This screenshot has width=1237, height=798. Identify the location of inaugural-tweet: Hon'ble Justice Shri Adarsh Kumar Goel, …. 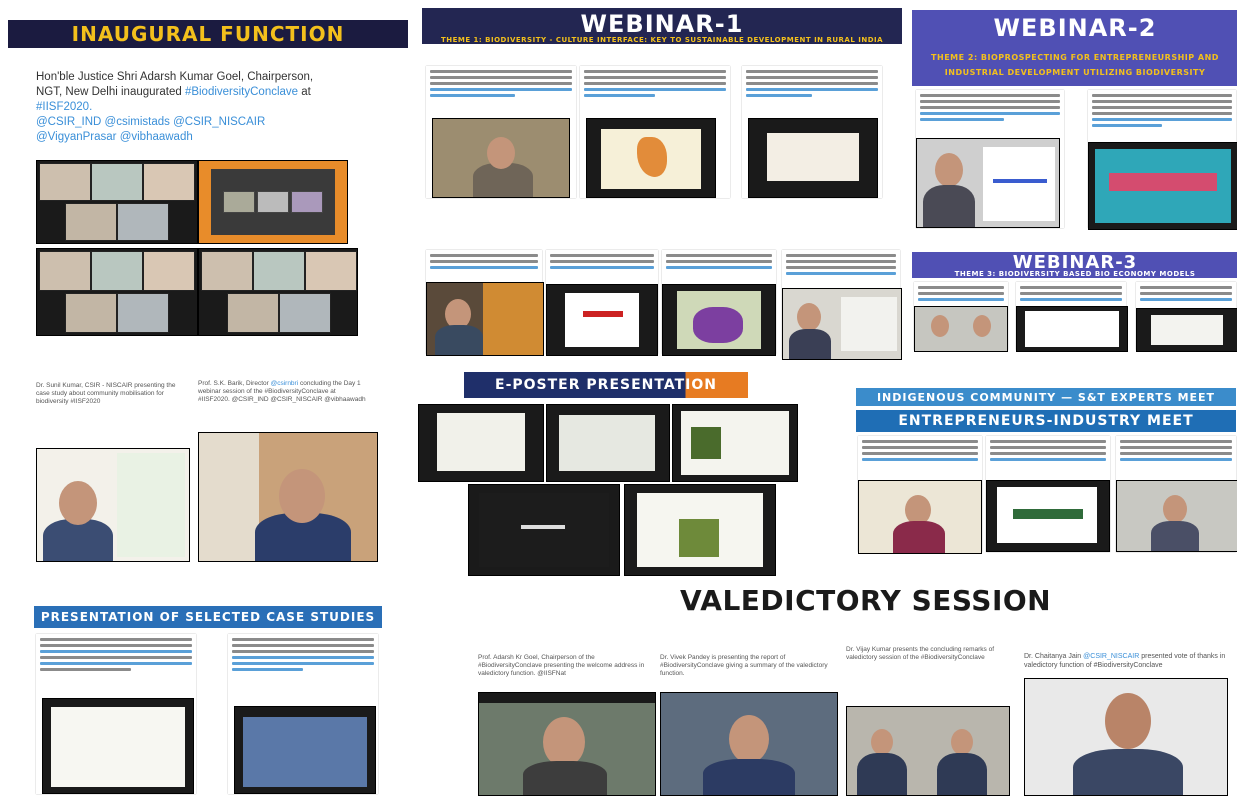
(175, 107).